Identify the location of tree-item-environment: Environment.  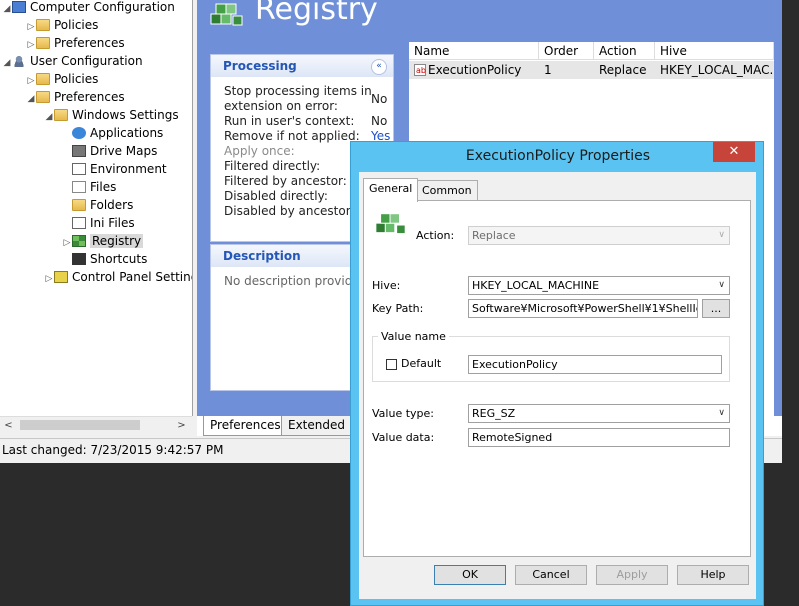
(119, 169).